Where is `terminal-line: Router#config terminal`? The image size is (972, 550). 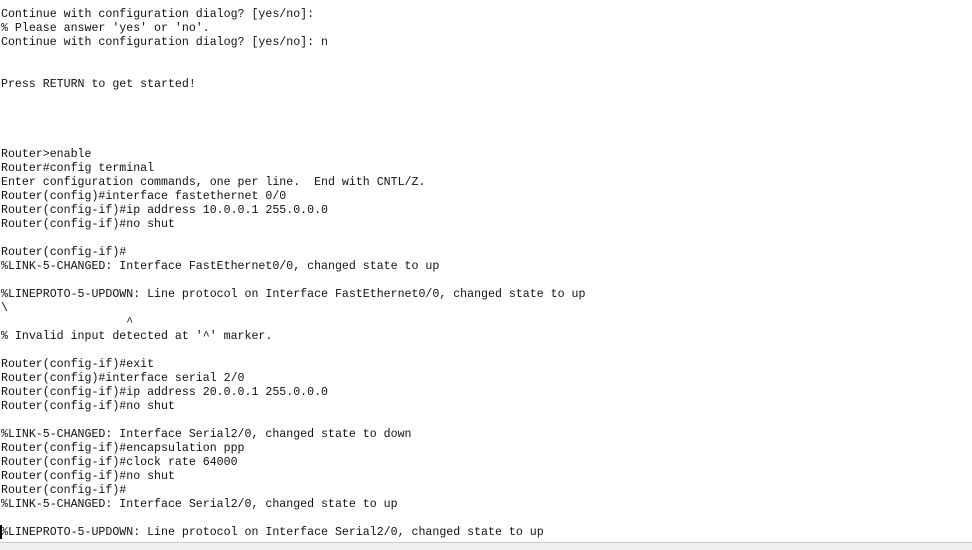 terminal-line: Router#config terminal is located at coordinates (78, 168).